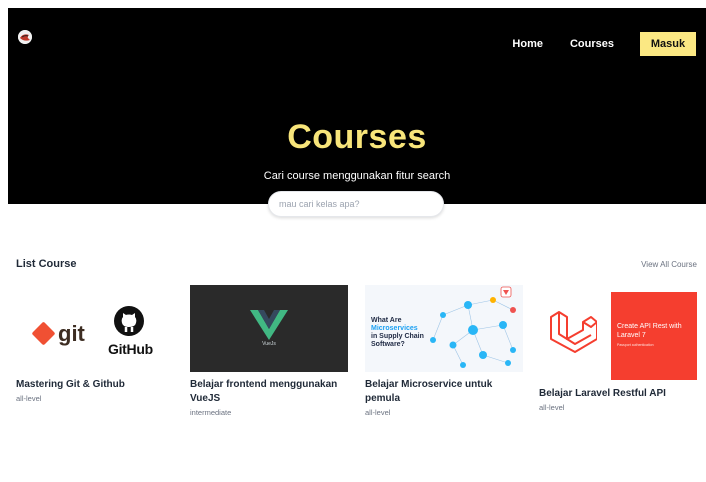 The height and width of the screenshot is (482, 706). Describe the element at coordinates (25, 37) in the screenshot. I see `brand-logo-icon` at that location.